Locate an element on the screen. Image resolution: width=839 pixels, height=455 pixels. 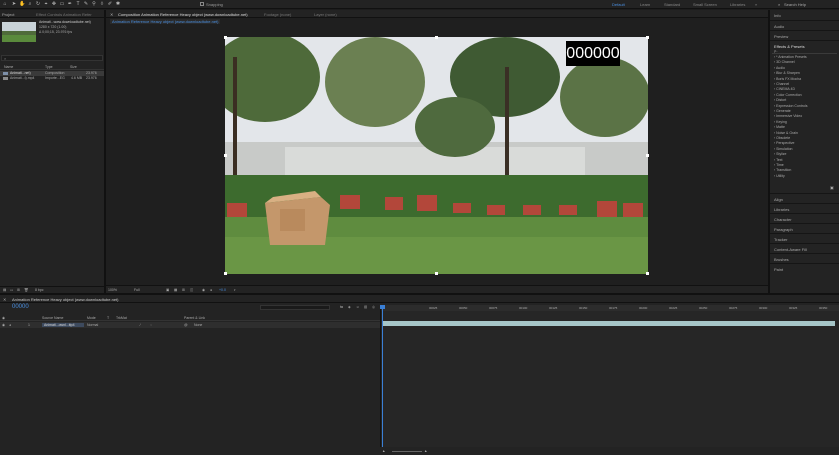
column-t: T is located at coordinates (108, 318).